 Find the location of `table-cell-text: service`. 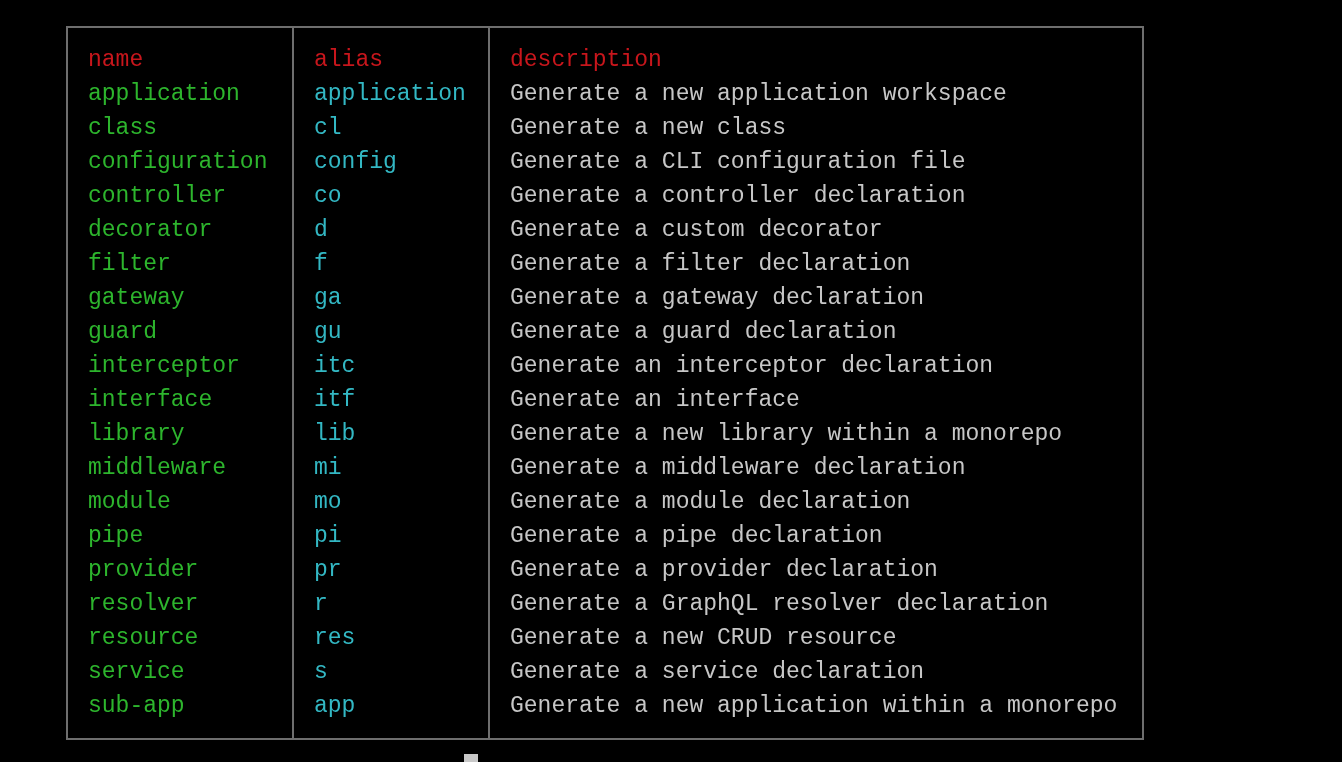

table-cell-text: service is located at coordinates (137, 672).